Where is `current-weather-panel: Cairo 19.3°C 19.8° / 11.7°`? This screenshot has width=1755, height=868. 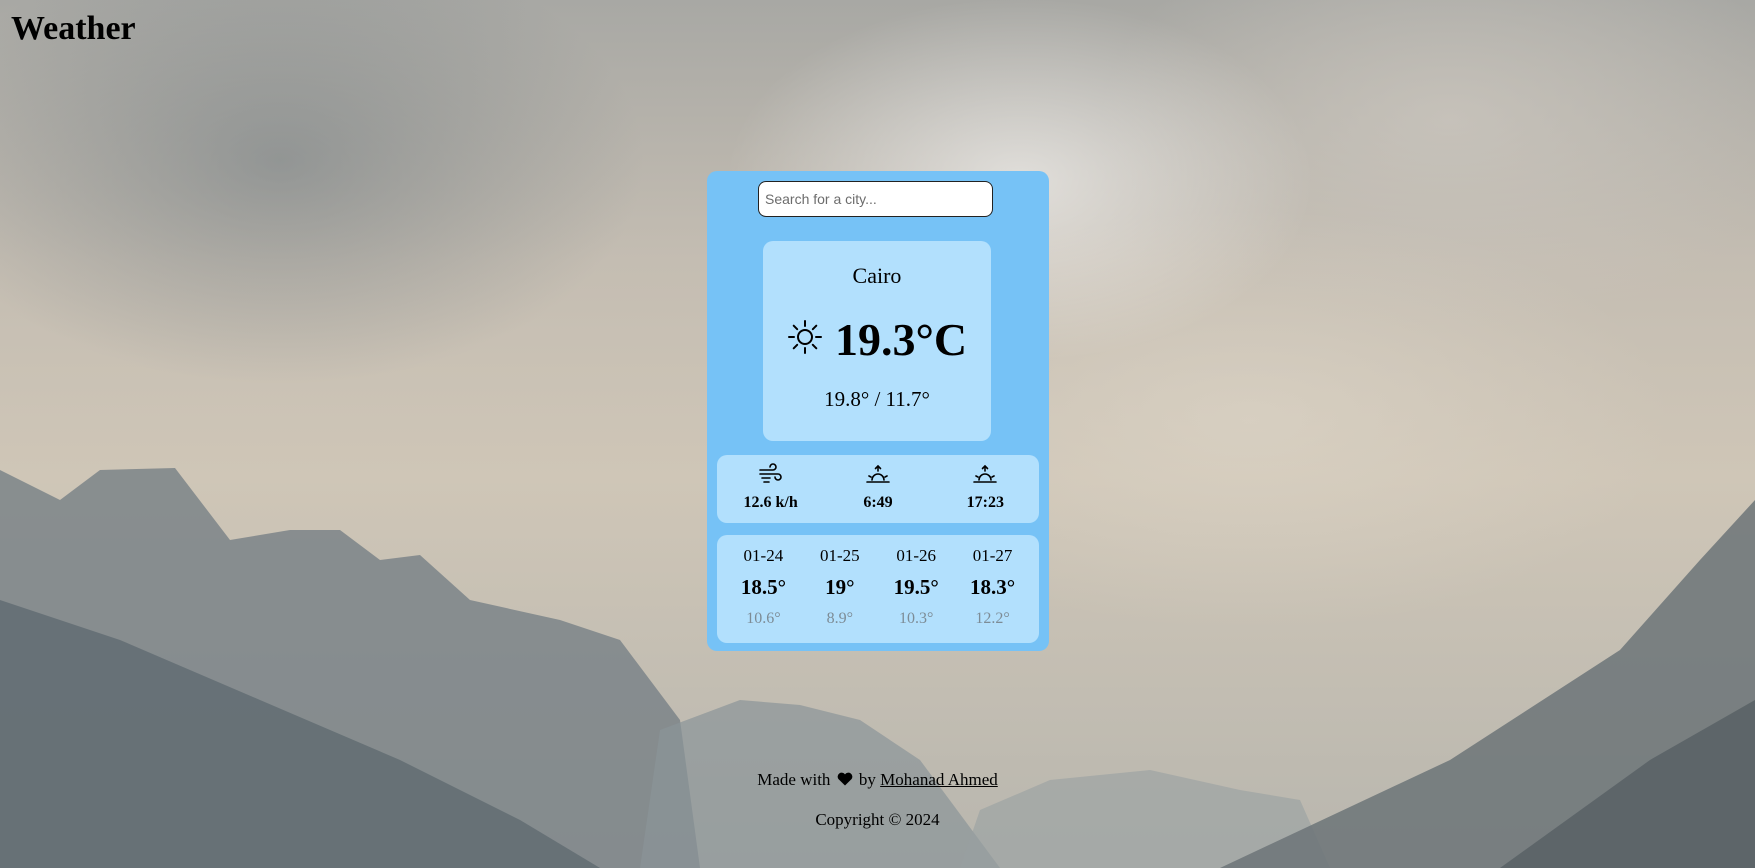
current-weather-panel: Cairo 19.3°C 19.8° / 11.7° is located at coordinates (877, 341).